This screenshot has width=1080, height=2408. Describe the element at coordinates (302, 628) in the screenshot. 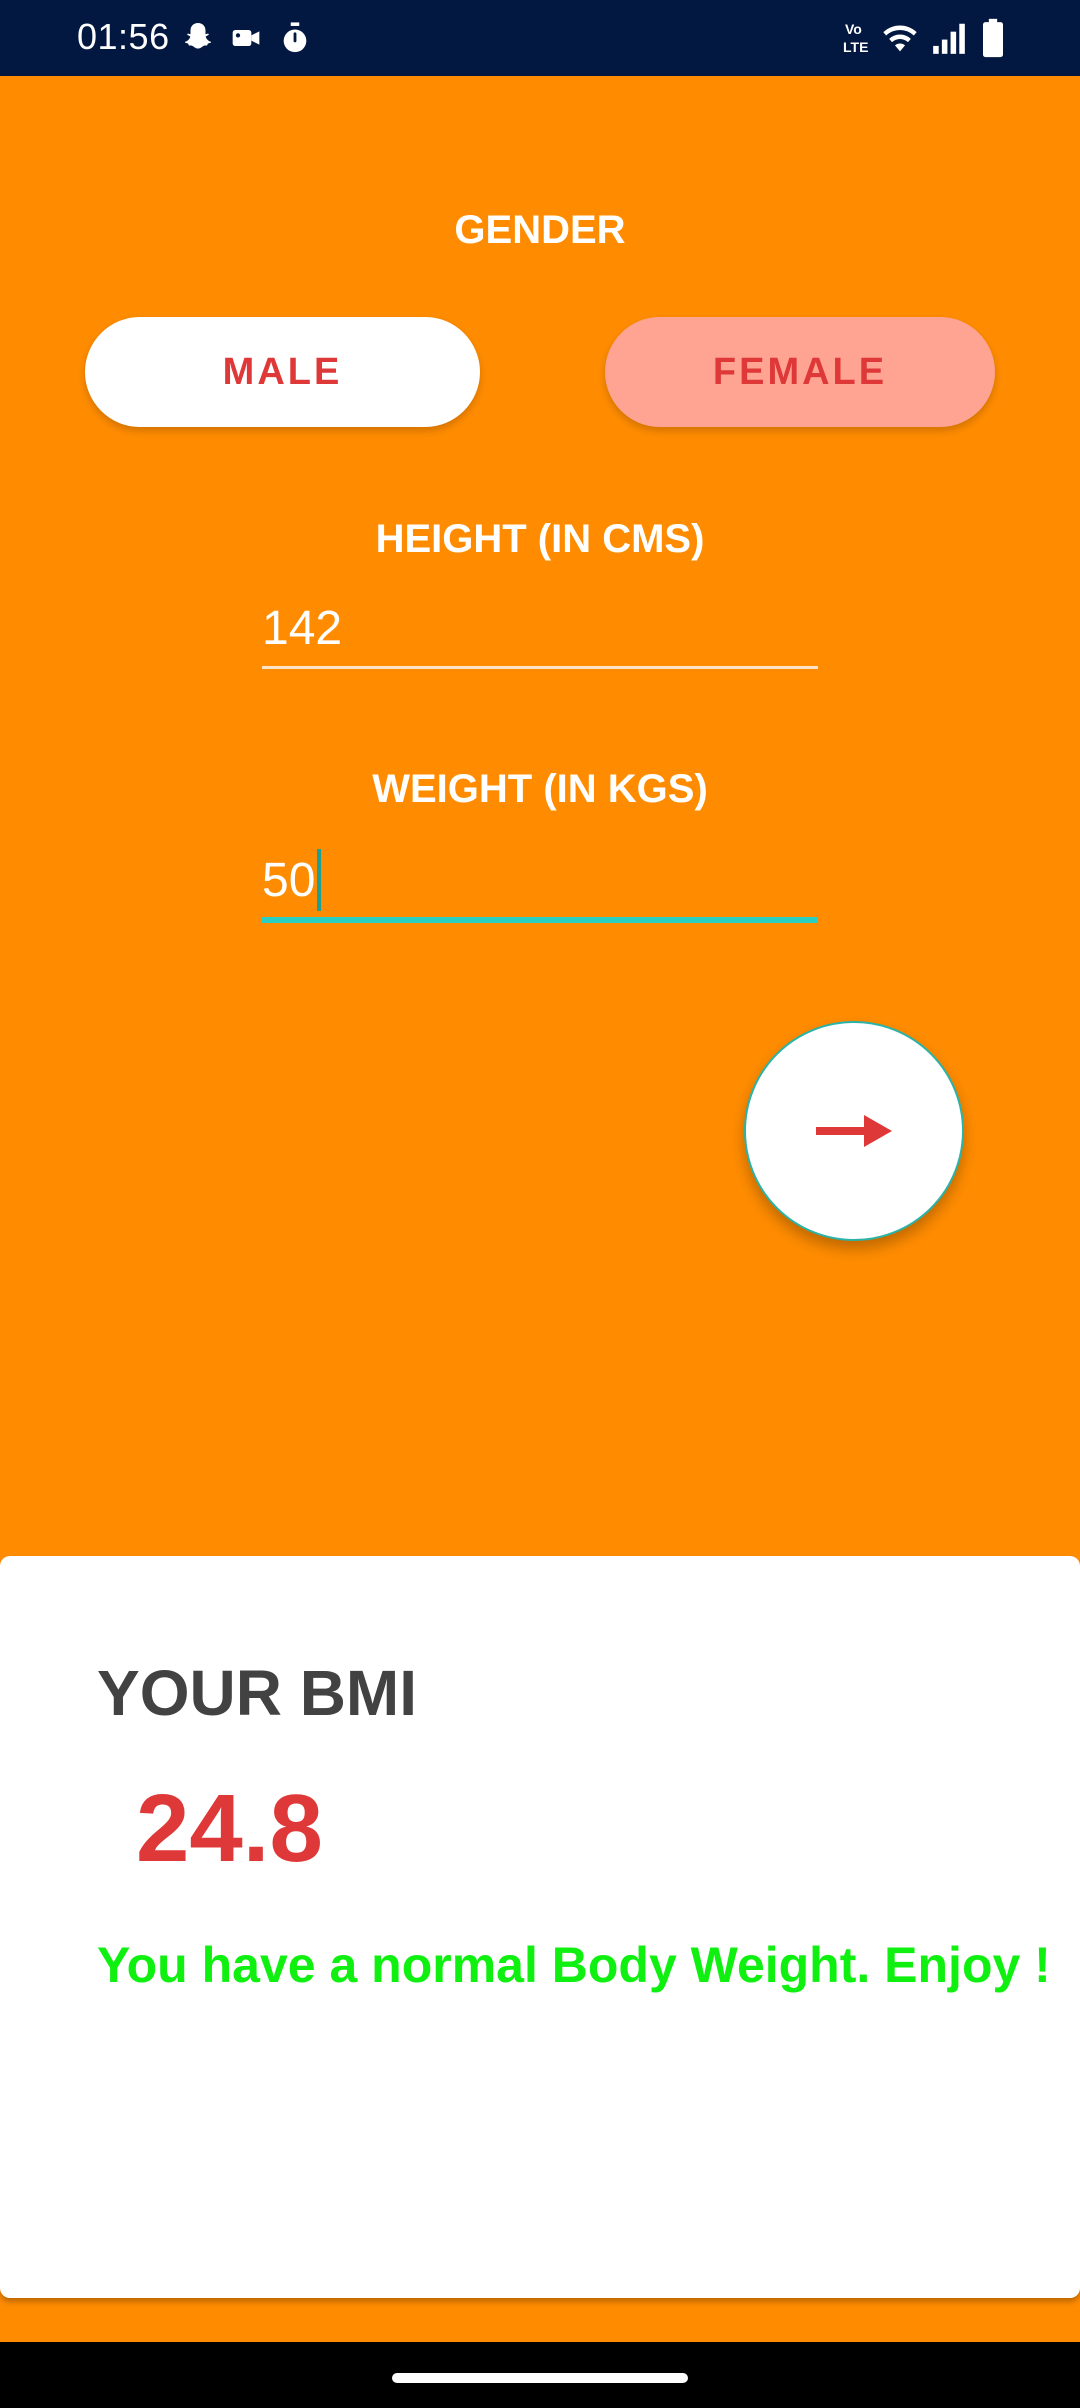

I see `height-value: 142` at that location.